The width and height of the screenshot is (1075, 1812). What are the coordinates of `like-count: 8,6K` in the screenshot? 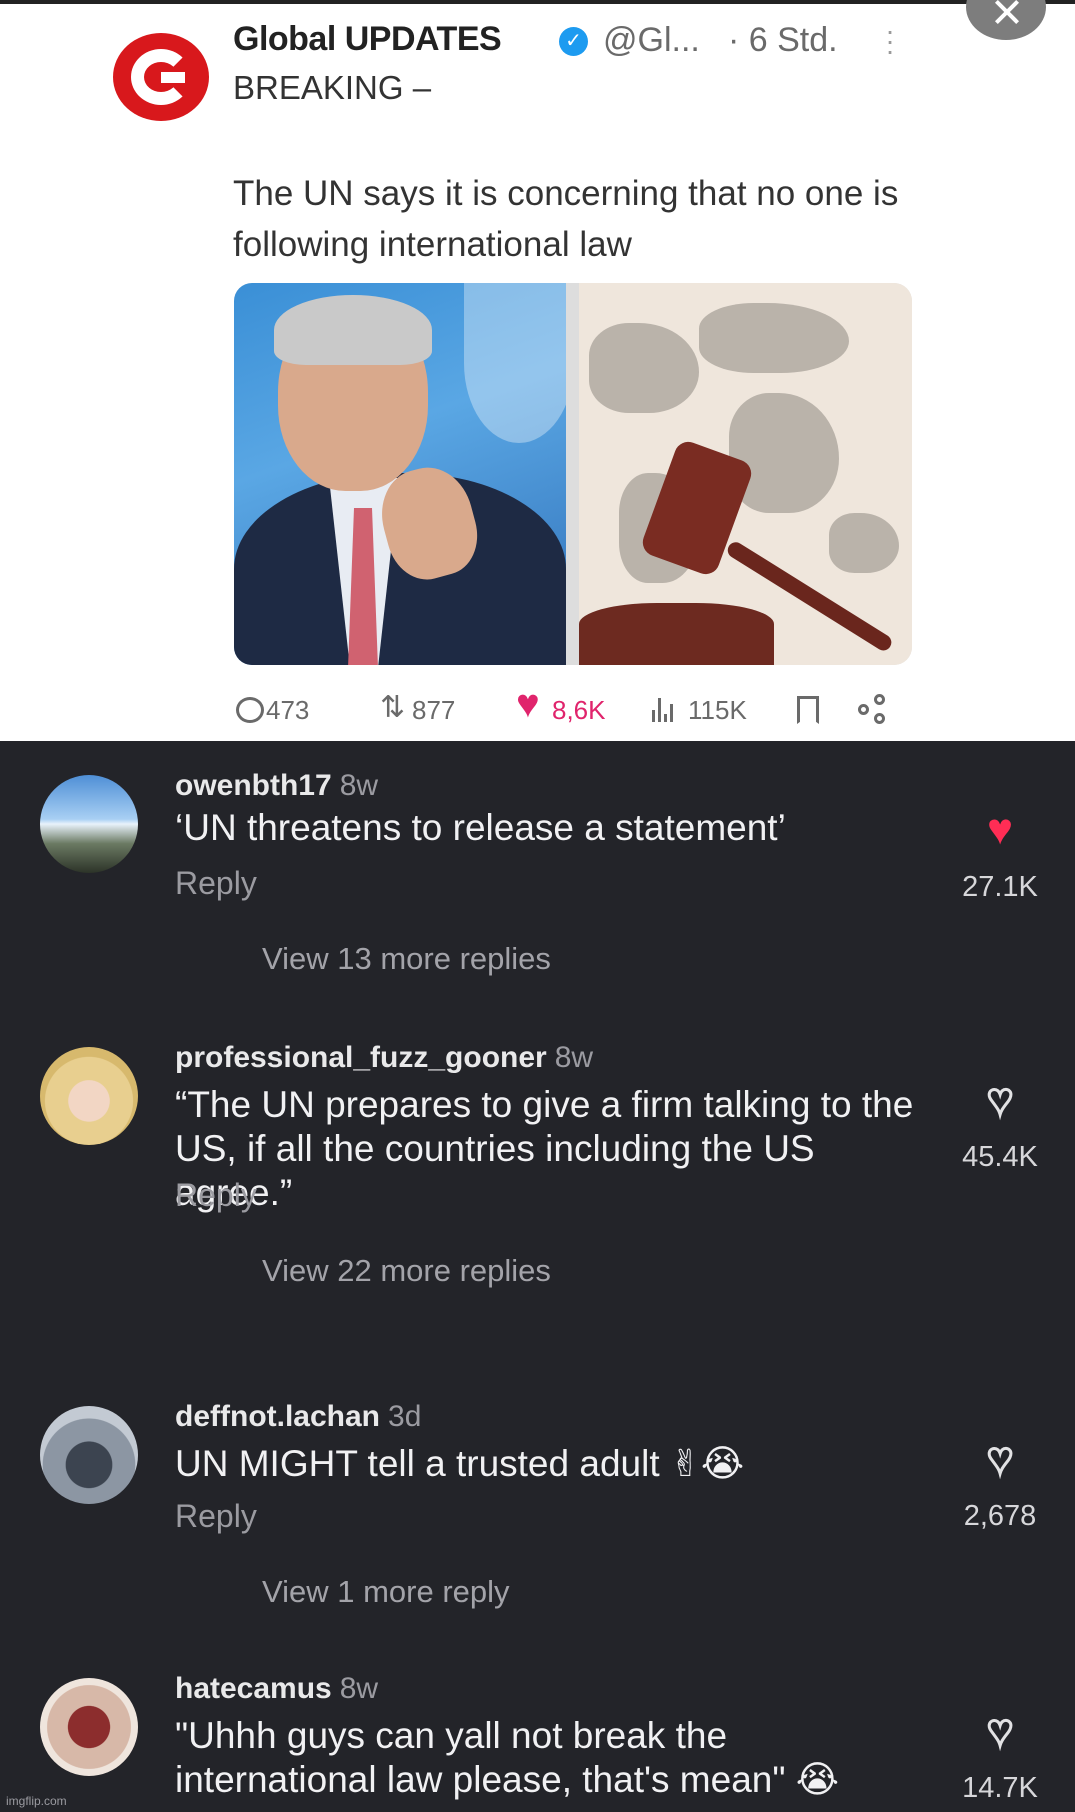 It's located at (579, 709).